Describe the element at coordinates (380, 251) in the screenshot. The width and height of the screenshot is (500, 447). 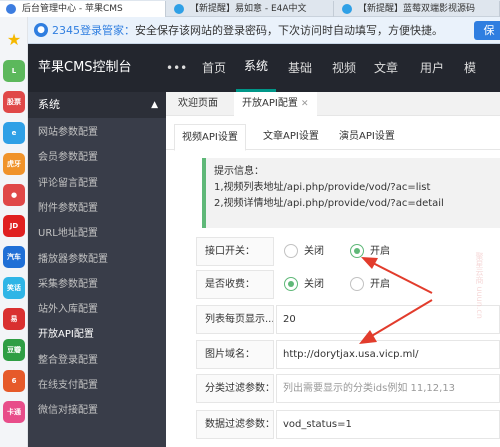
I see `interface-on-label: 开启` at that location.